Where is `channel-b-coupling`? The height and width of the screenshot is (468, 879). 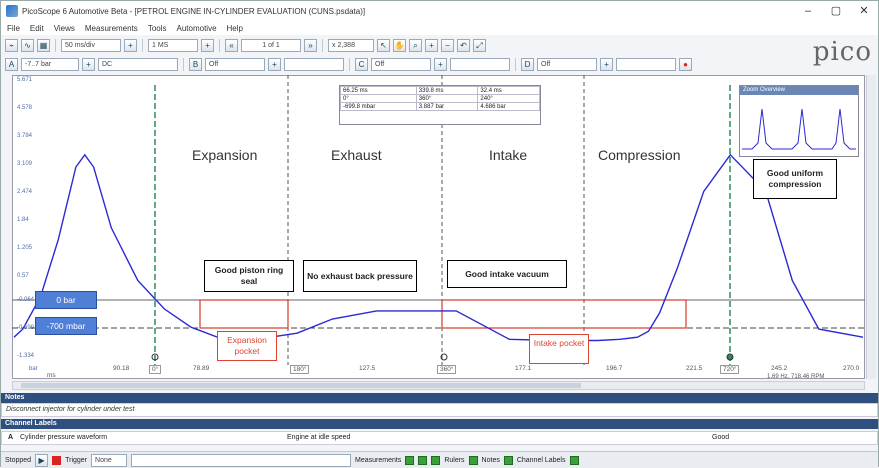
channel-b-coupling is located at coordinates (314, 64).